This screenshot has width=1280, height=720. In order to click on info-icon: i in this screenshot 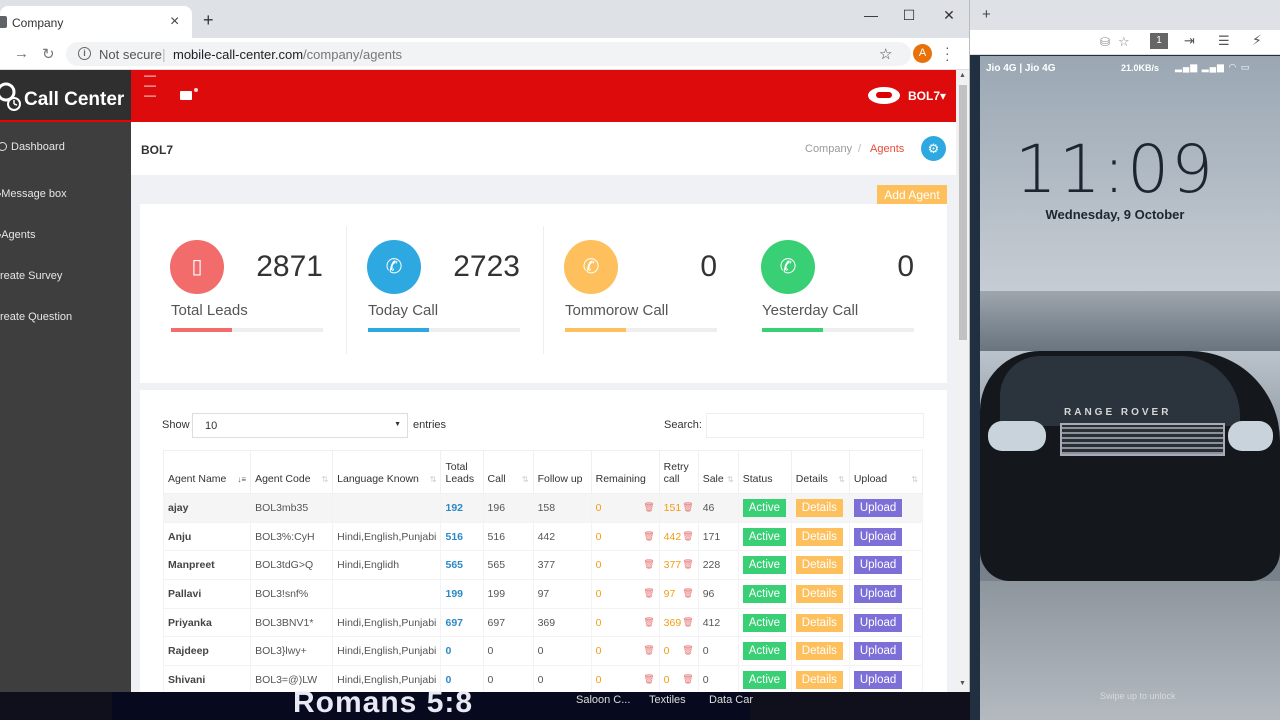, I will do `click(84, 53)`.